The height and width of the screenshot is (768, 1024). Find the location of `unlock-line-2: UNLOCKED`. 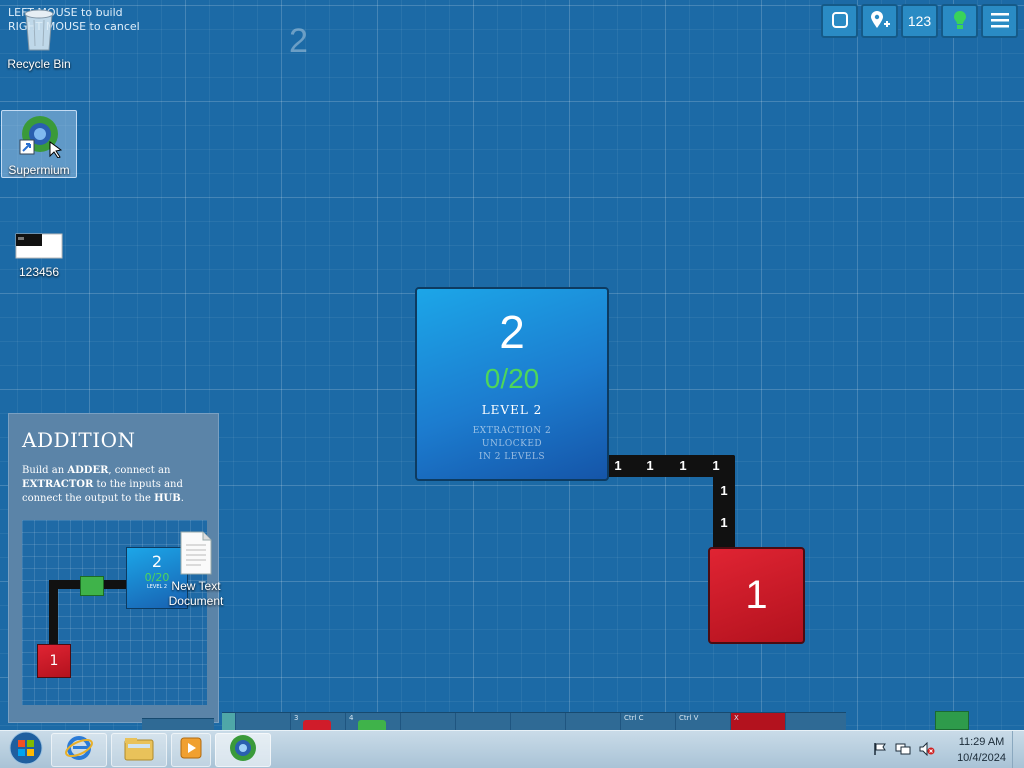

unlock-line-2: UNLOCKED is located at coordinates (512, 444).